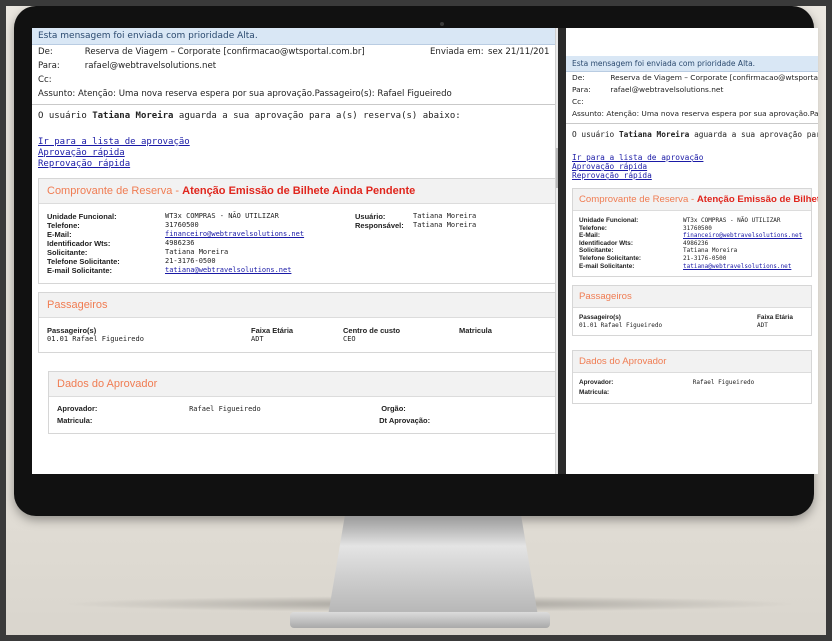 The image size is (832, 641). I want to click on approval-date-label: Dt Aprovação:, so click(405, 420).